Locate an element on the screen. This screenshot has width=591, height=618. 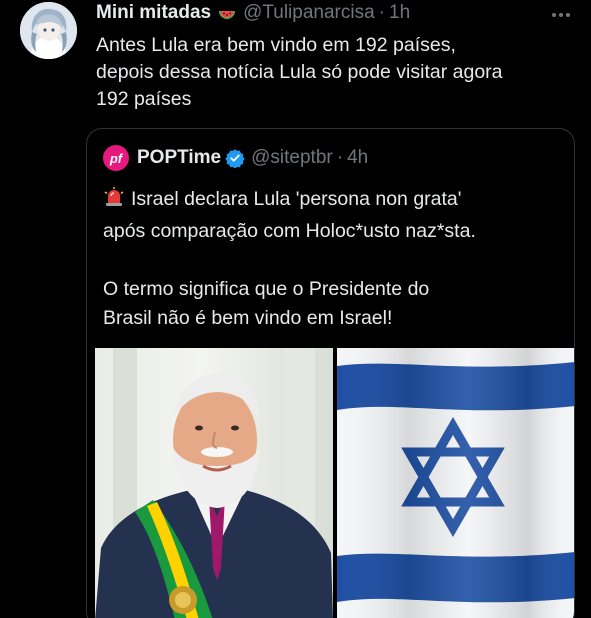
quoted-tweet-header: pf POPTime @siteptbr · 4h is located at coordinates (235, 158).